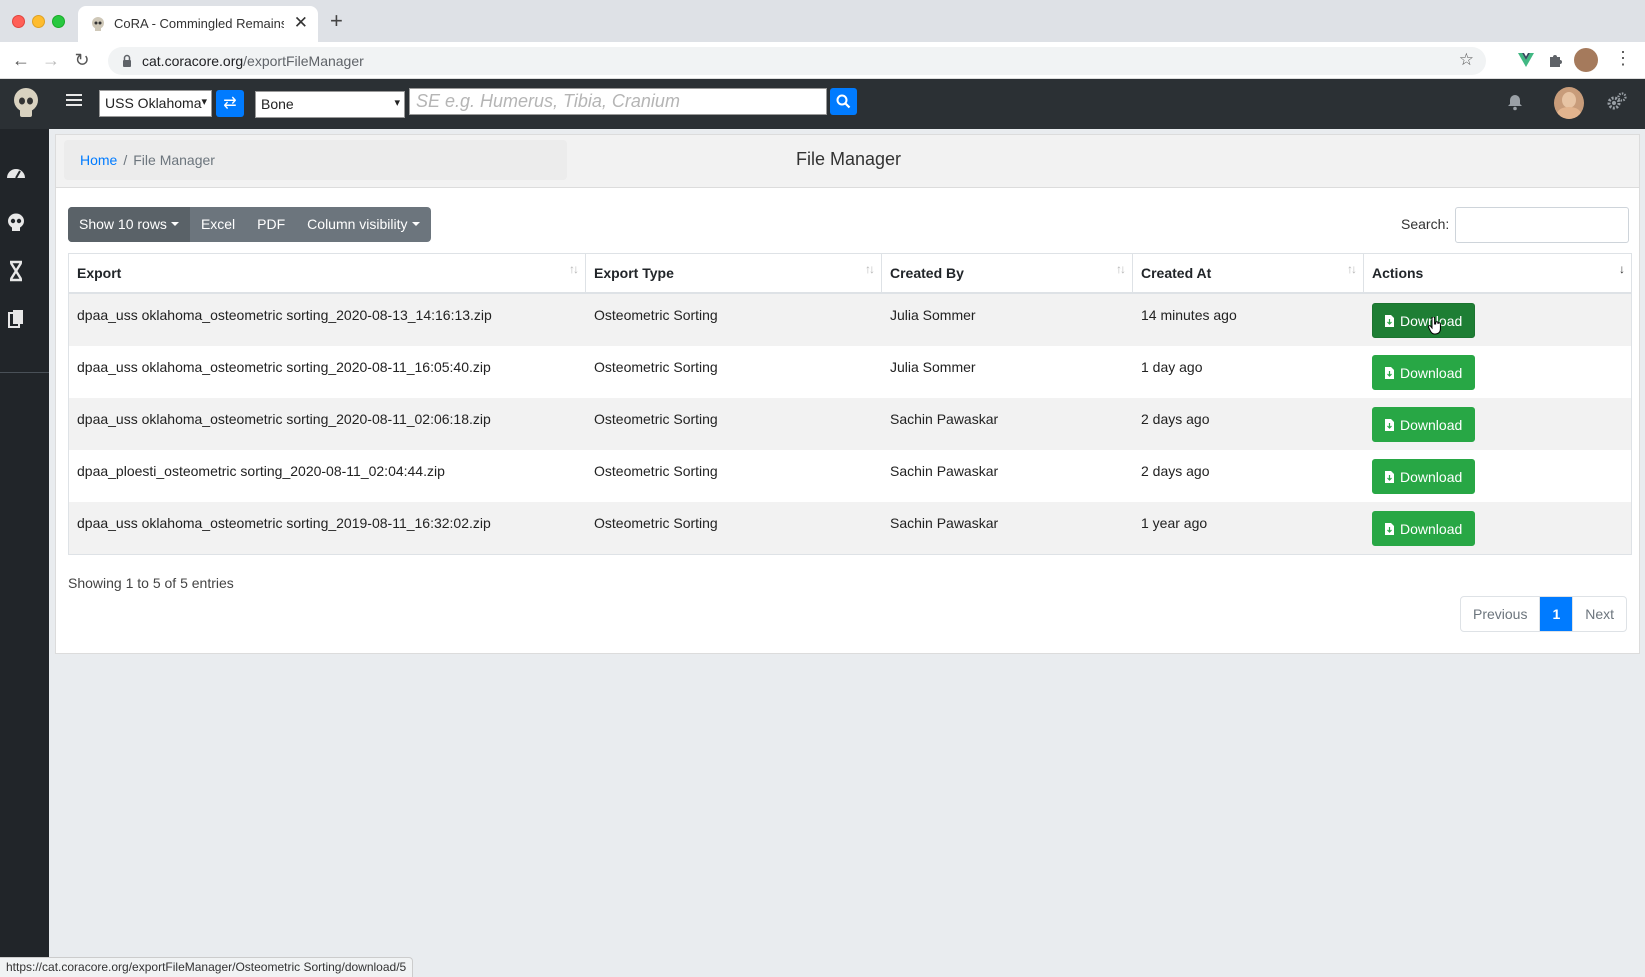  Describe the element at coordinates (151, 583) in the screenshot. I see `table-info: Showing 1 to 5 of 5 entries` at that location.